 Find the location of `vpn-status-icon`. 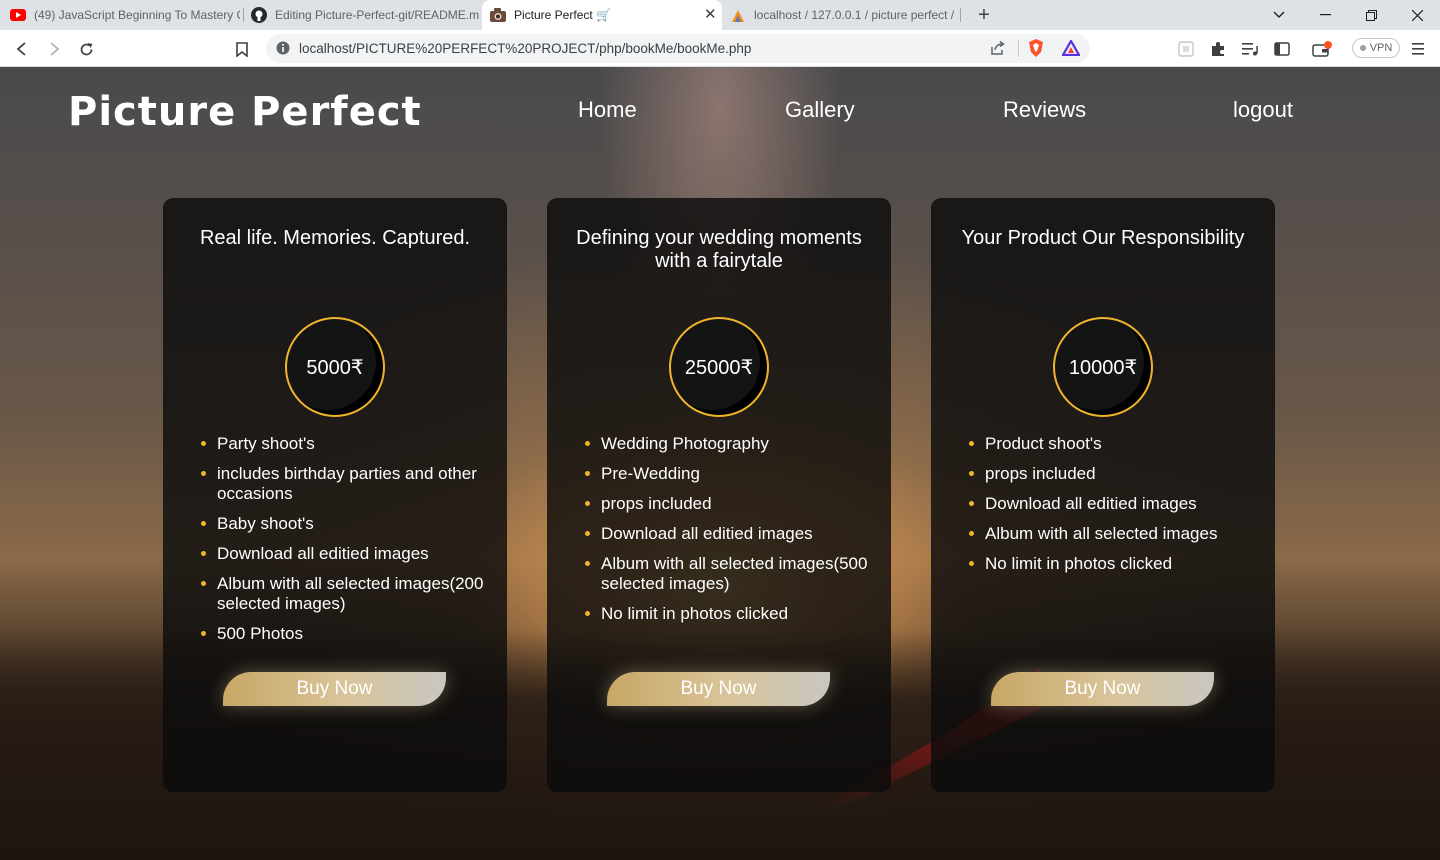

vpn-status-icon is located at coordinates (1362, 48).